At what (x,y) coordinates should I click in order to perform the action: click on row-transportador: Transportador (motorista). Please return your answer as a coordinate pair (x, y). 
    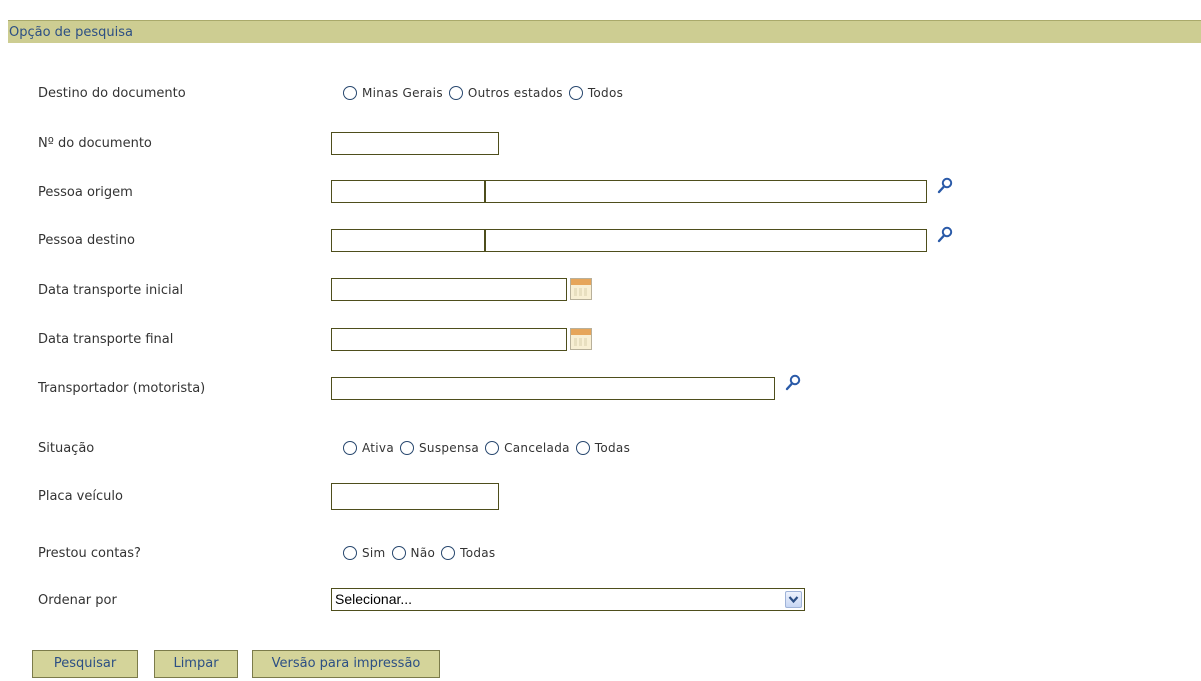
    Looking at the image, I should click on (604, 390).